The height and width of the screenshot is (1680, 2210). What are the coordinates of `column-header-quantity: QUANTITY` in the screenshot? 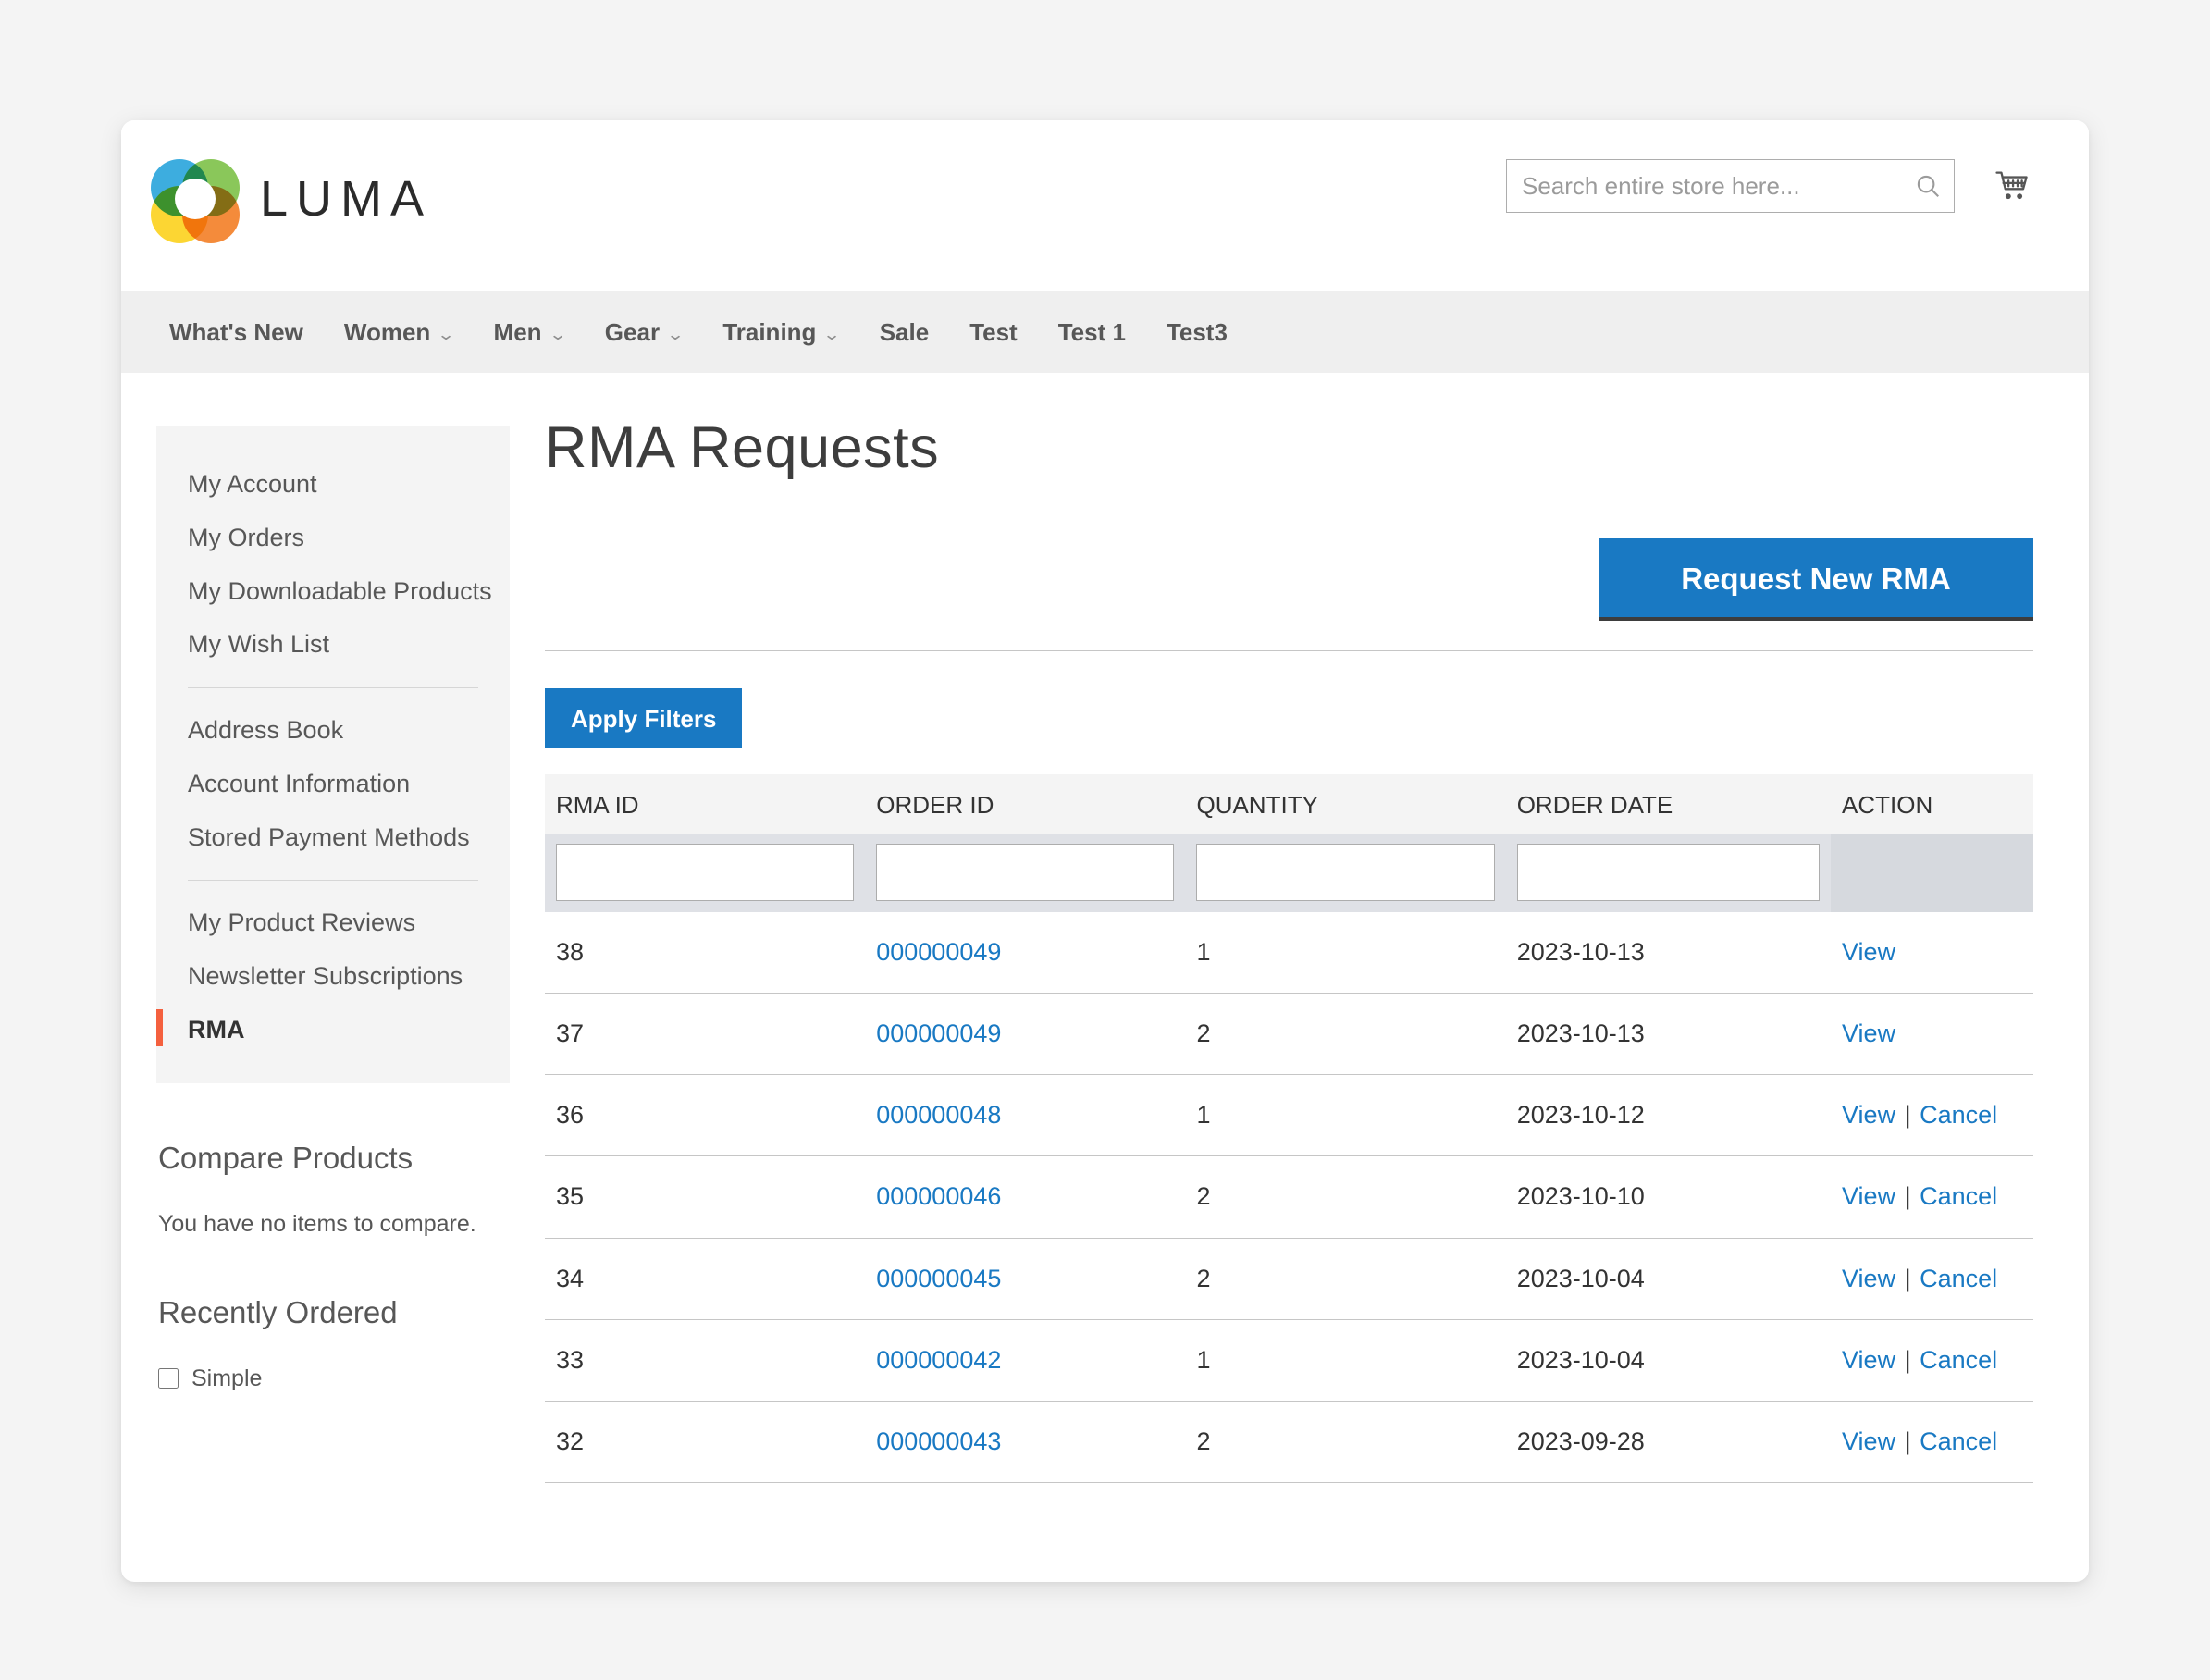 It's located at (1345, 804).